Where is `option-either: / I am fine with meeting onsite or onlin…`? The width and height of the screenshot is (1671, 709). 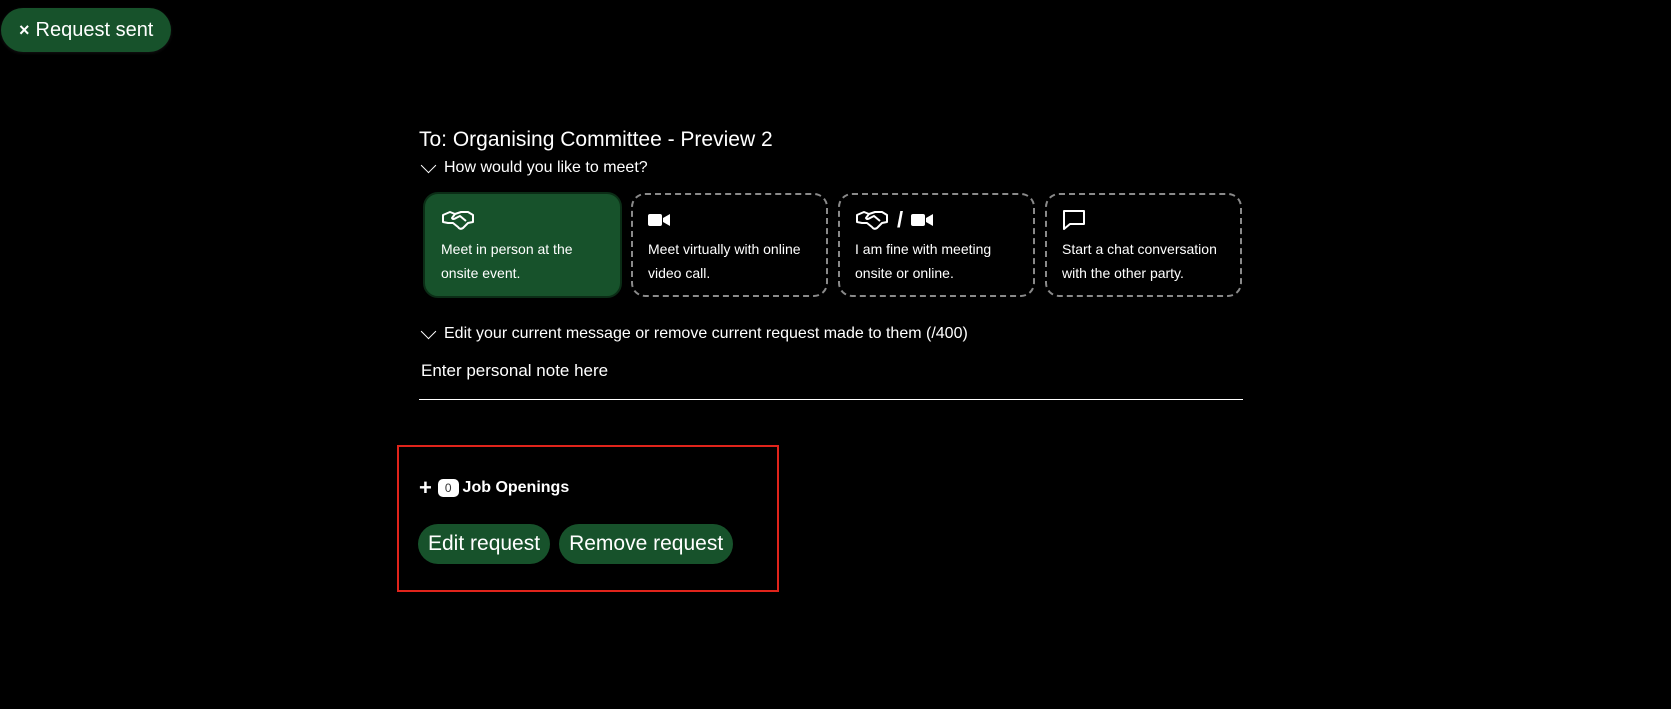 option-either: / I am fine with meeting onsite or onlin… is located at coordinates (936, 245).